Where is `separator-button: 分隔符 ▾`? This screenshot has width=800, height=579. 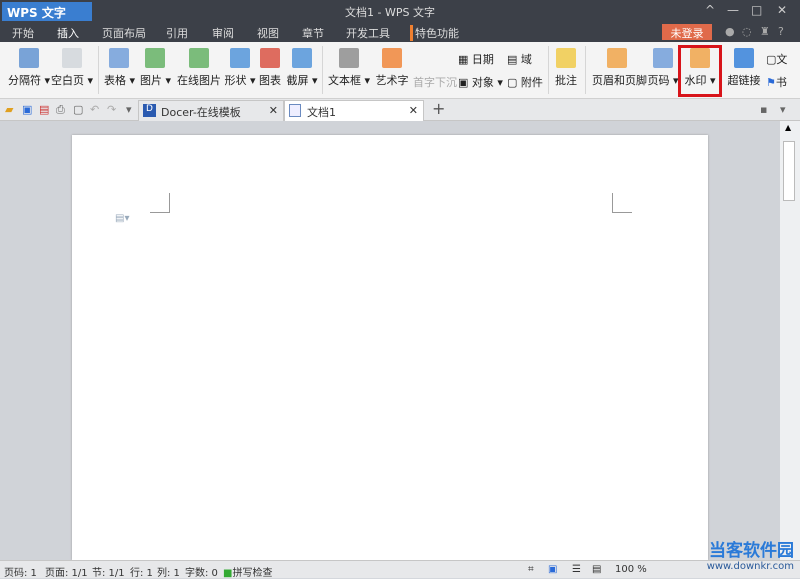
separator-button: 分隔符 ▾ is located at coordinates (29, 66).